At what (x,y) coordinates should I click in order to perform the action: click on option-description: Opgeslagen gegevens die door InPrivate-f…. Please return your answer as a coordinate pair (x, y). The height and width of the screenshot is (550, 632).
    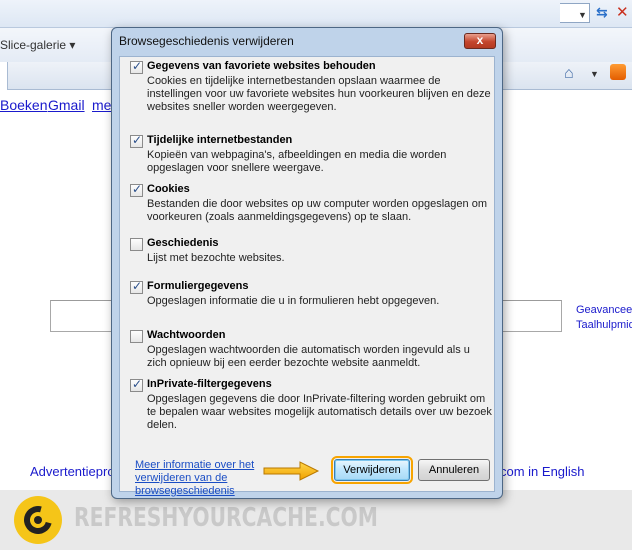
    Looking at the image, I should click on (319, 412).